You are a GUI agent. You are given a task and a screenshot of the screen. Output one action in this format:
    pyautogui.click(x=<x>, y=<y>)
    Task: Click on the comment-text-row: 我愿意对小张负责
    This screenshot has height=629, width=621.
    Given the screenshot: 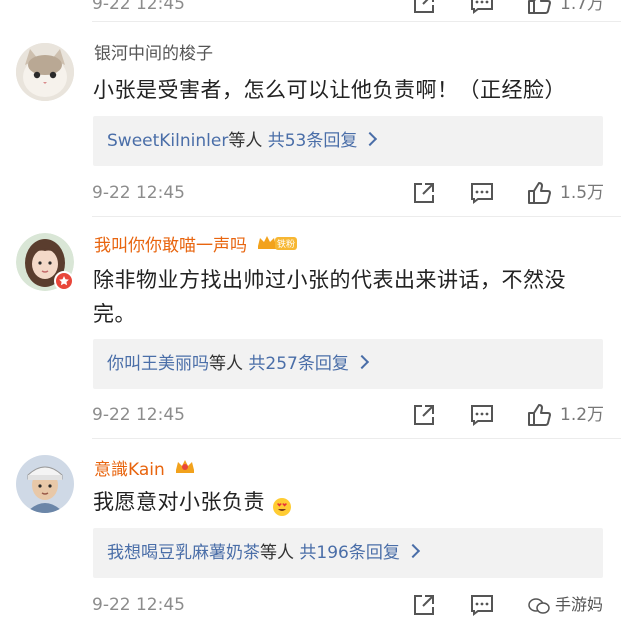 What is the action you would take?
    pyautogui.click(x=350, y=502)
    